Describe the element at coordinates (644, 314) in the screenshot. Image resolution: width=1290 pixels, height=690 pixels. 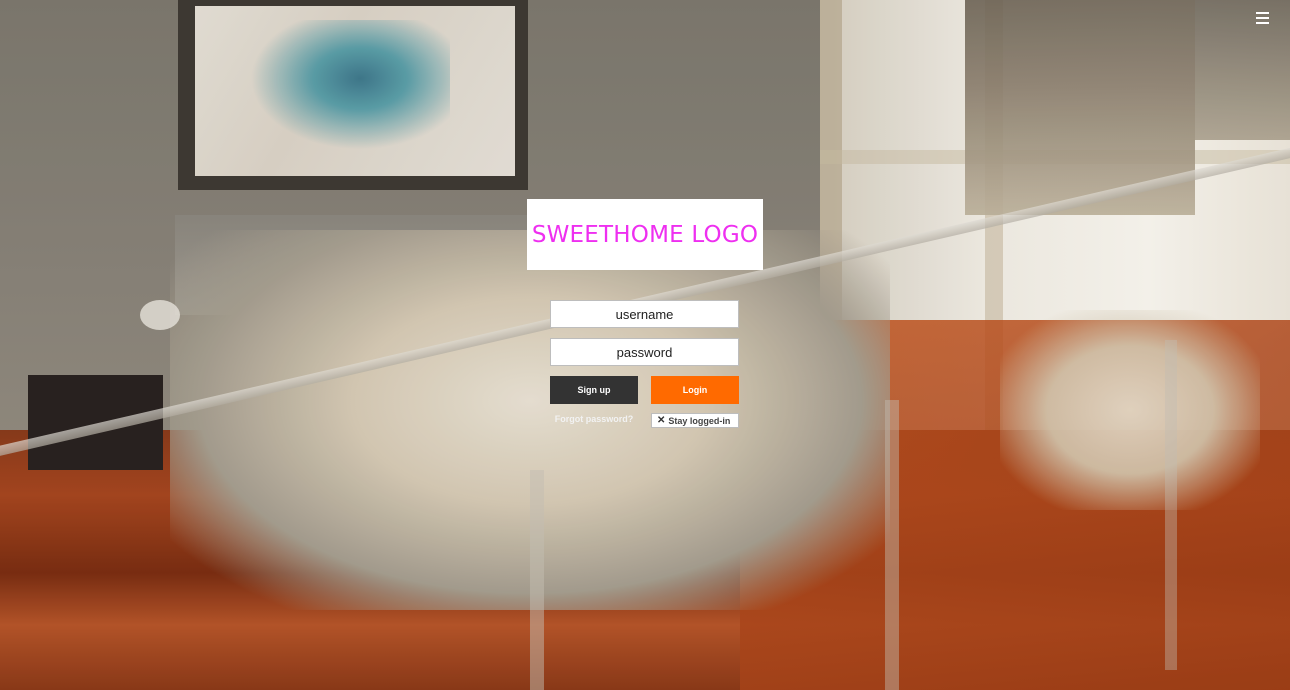
I see `username-input` at that location.